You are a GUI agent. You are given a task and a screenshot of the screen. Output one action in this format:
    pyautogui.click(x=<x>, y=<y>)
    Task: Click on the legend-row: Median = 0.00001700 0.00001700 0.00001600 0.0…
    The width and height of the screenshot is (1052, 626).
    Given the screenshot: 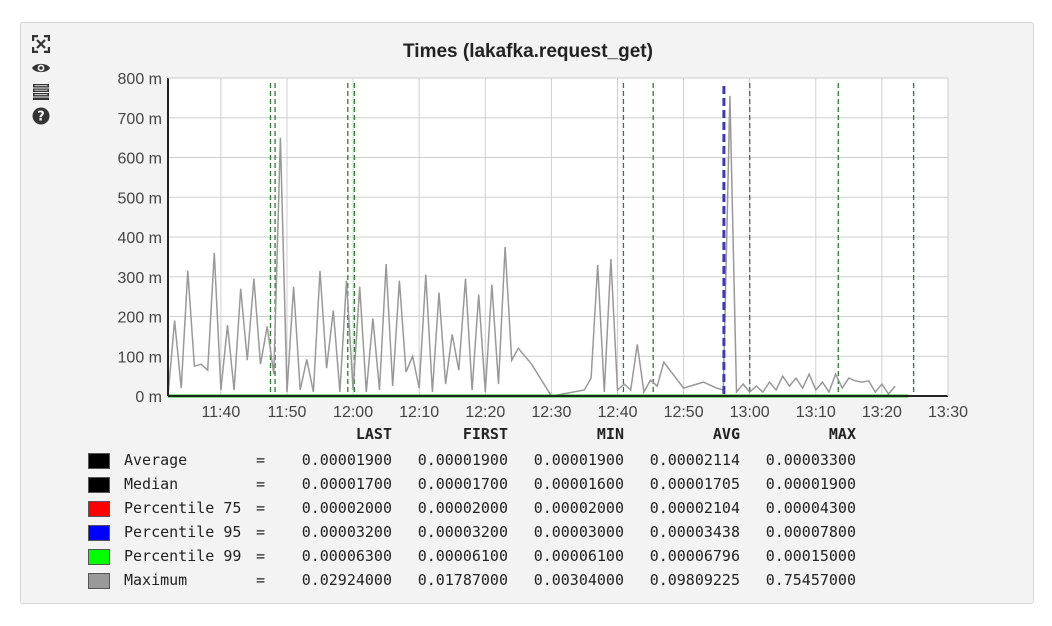 What is the action you would take?
    pyautogui.click(x=472, y=484)
    